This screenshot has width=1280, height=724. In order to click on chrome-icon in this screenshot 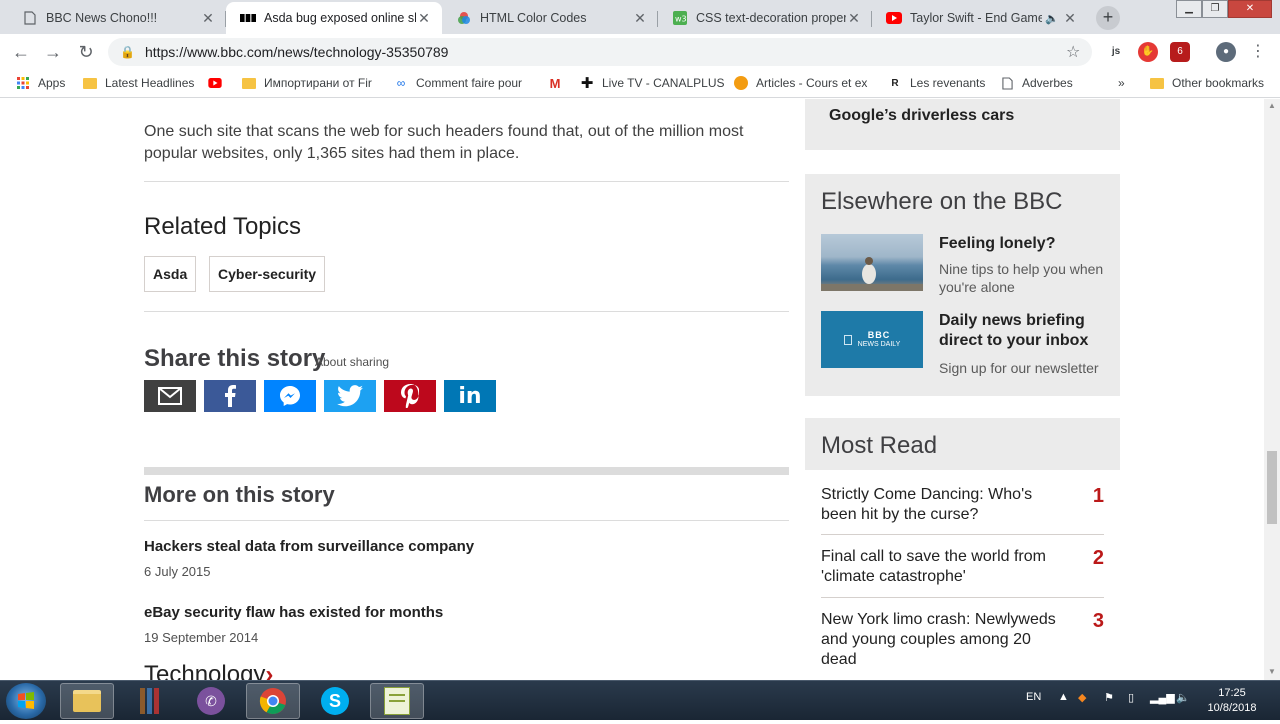, I will do `click(272, 701)`.